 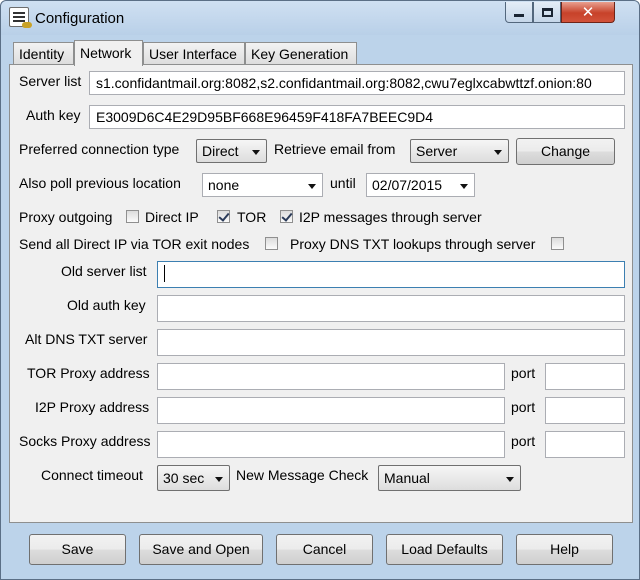 What do you see at coordinates (224, 185) in the screenshot?
I see `also-poll-value: none` at bounding box center [224, 185].